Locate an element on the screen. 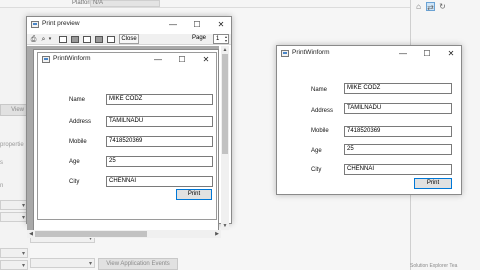 The image size is (480, 270). scroll-left-icon: ◀ is located at coordinates (31, 234).